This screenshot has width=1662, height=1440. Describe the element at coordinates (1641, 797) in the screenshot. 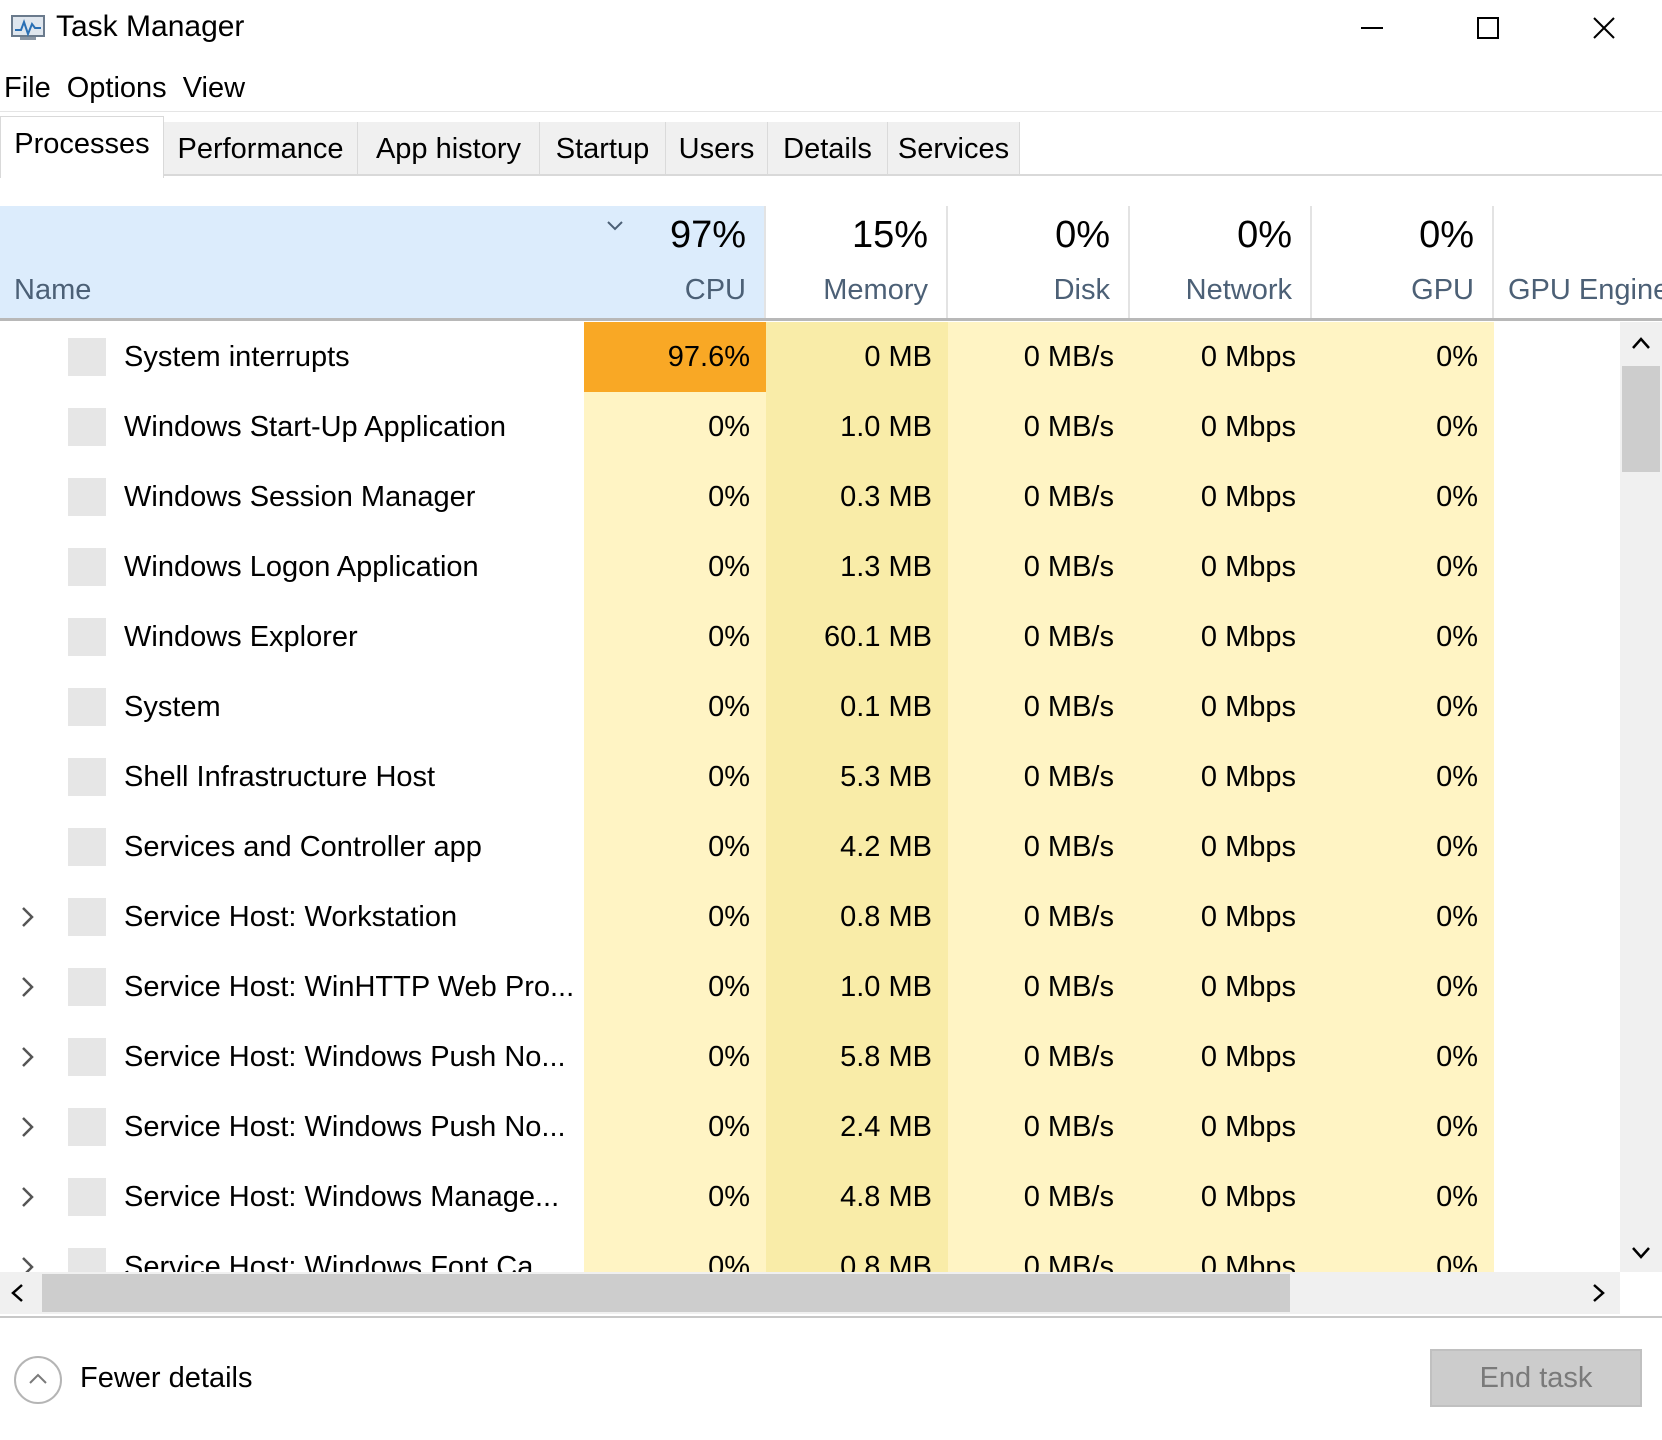

I see `vertical-scrollbar` at that location.